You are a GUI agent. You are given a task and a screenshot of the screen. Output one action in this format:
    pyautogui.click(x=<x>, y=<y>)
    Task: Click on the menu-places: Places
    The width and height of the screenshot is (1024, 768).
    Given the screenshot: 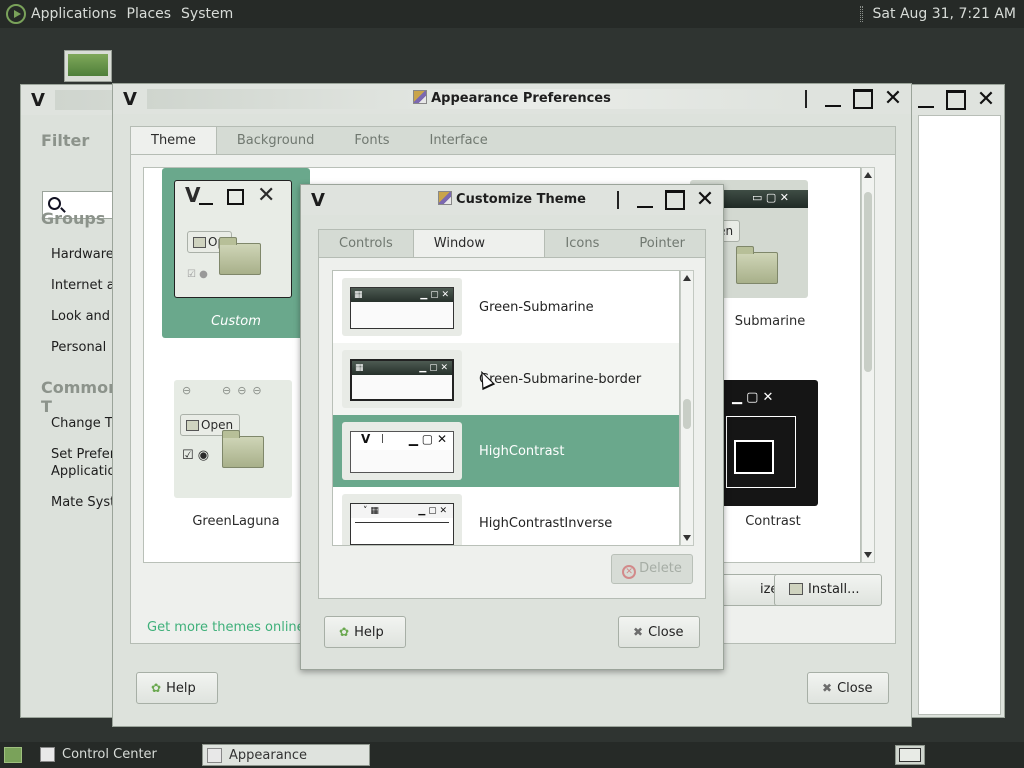 What is the action you would take?
    pyautogui.click(x=149, y=14)
    